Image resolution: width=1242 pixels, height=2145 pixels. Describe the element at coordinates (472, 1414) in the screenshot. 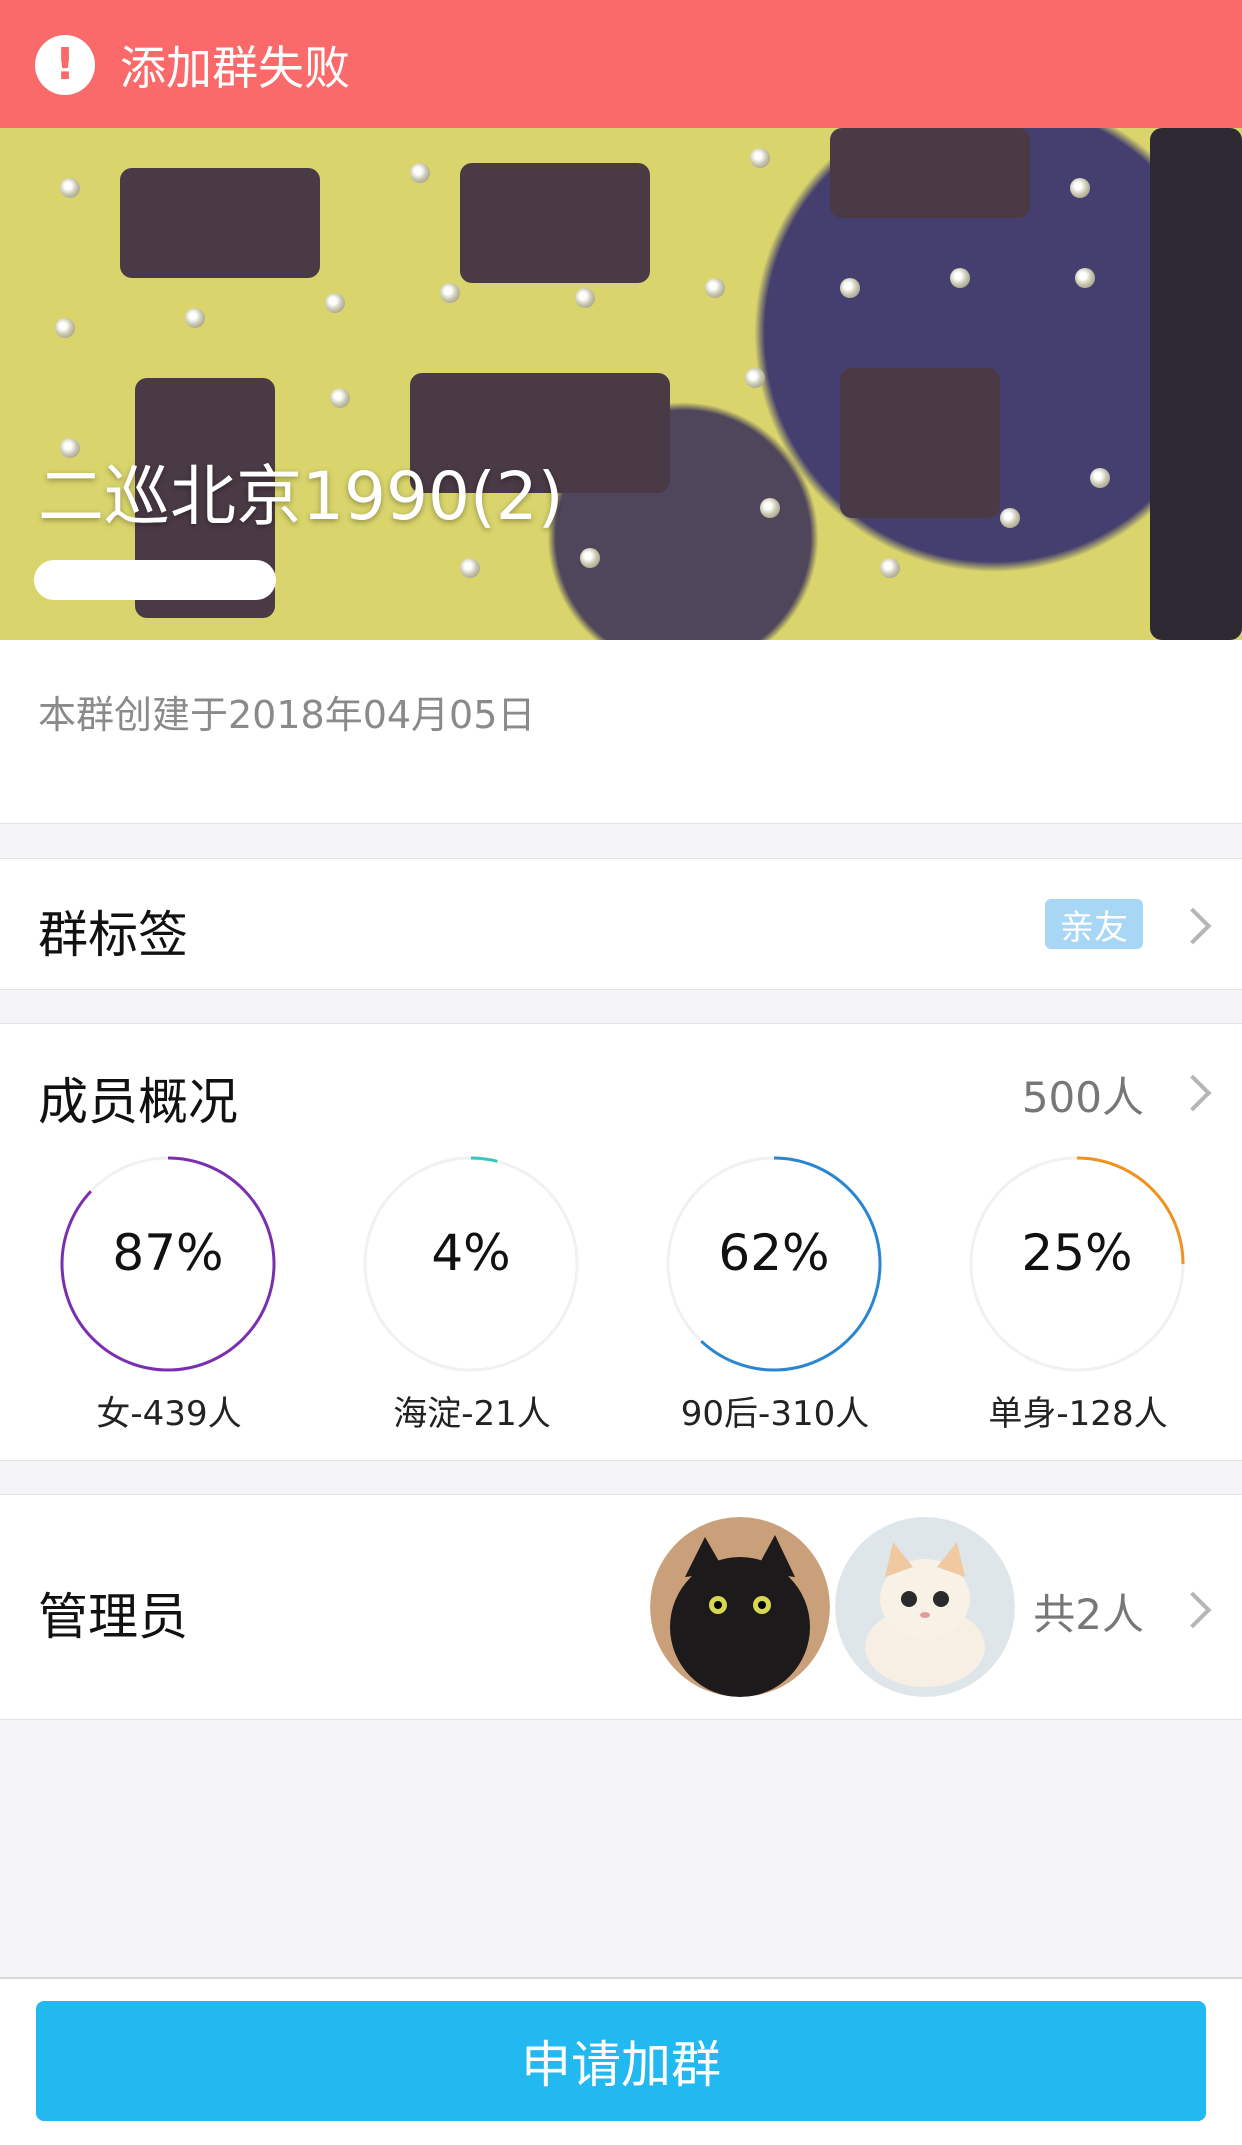

I see `district-caption: 海淀-21人` at that location.